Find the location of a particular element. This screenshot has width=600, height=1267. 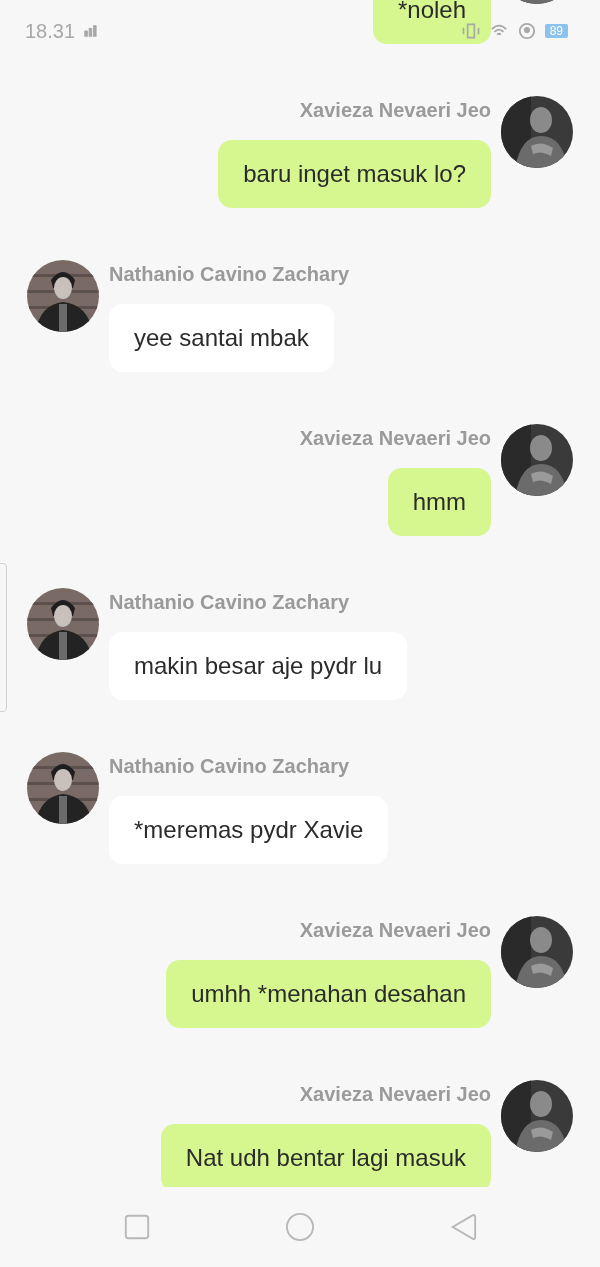

back-icon is located at coordinates (463, 1227).